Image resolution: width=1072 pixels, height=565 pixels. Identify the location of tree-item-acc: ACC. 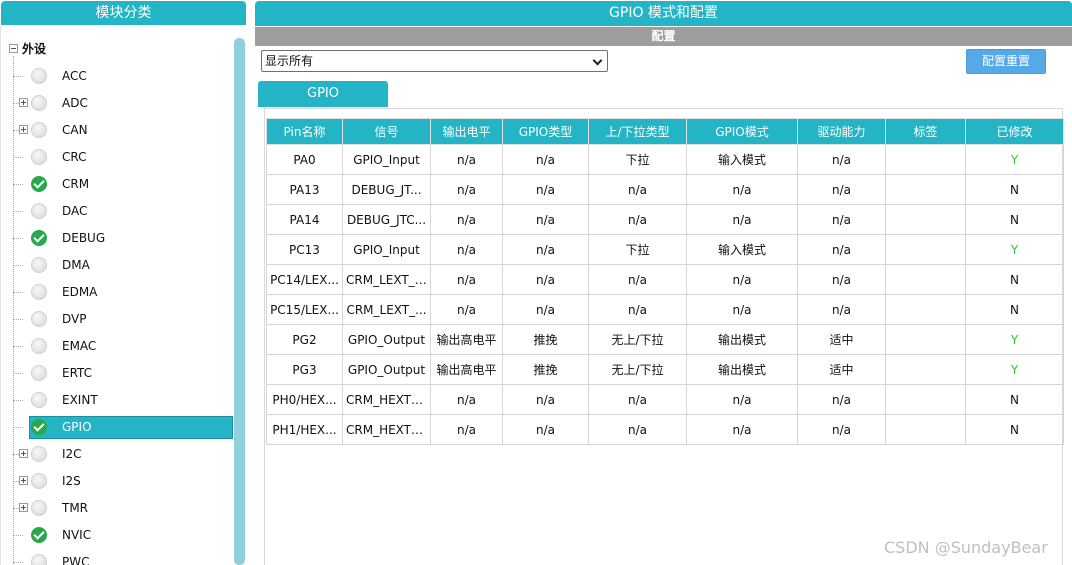
(123, 76).